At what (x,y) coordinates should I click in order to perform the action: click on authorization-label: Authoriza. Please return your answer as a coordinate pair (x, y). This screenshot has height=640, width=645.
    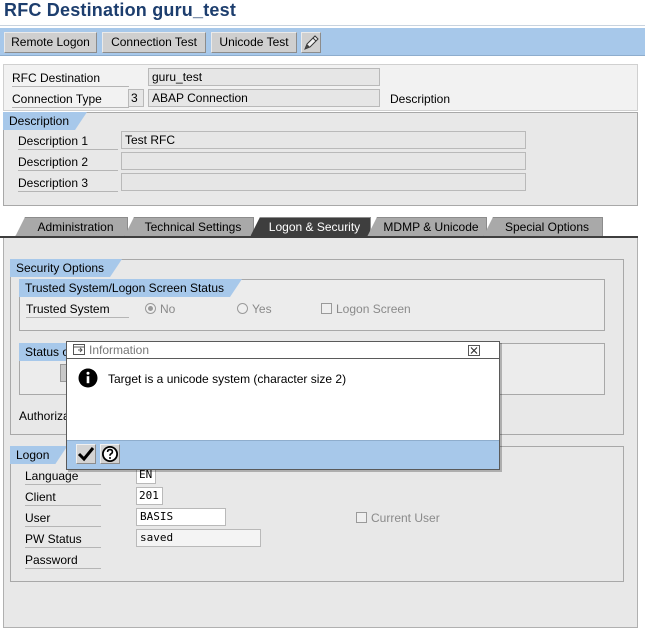
    Looking at the image, I should click on (44, 416).